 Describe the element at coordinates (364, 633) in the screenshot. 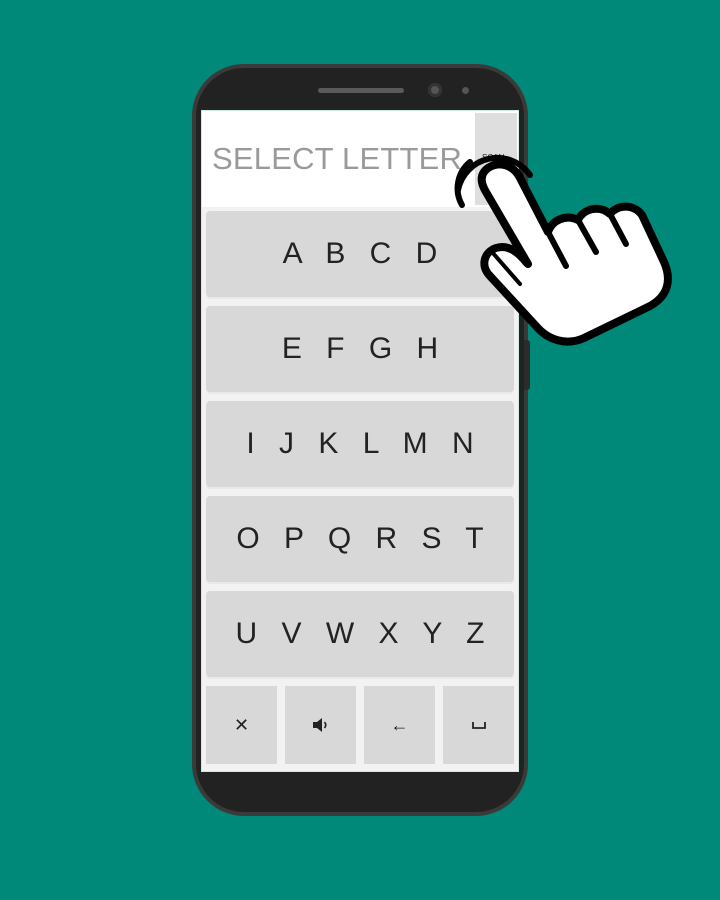

I see `letter-row-label: U V W X Y Z` at that location.